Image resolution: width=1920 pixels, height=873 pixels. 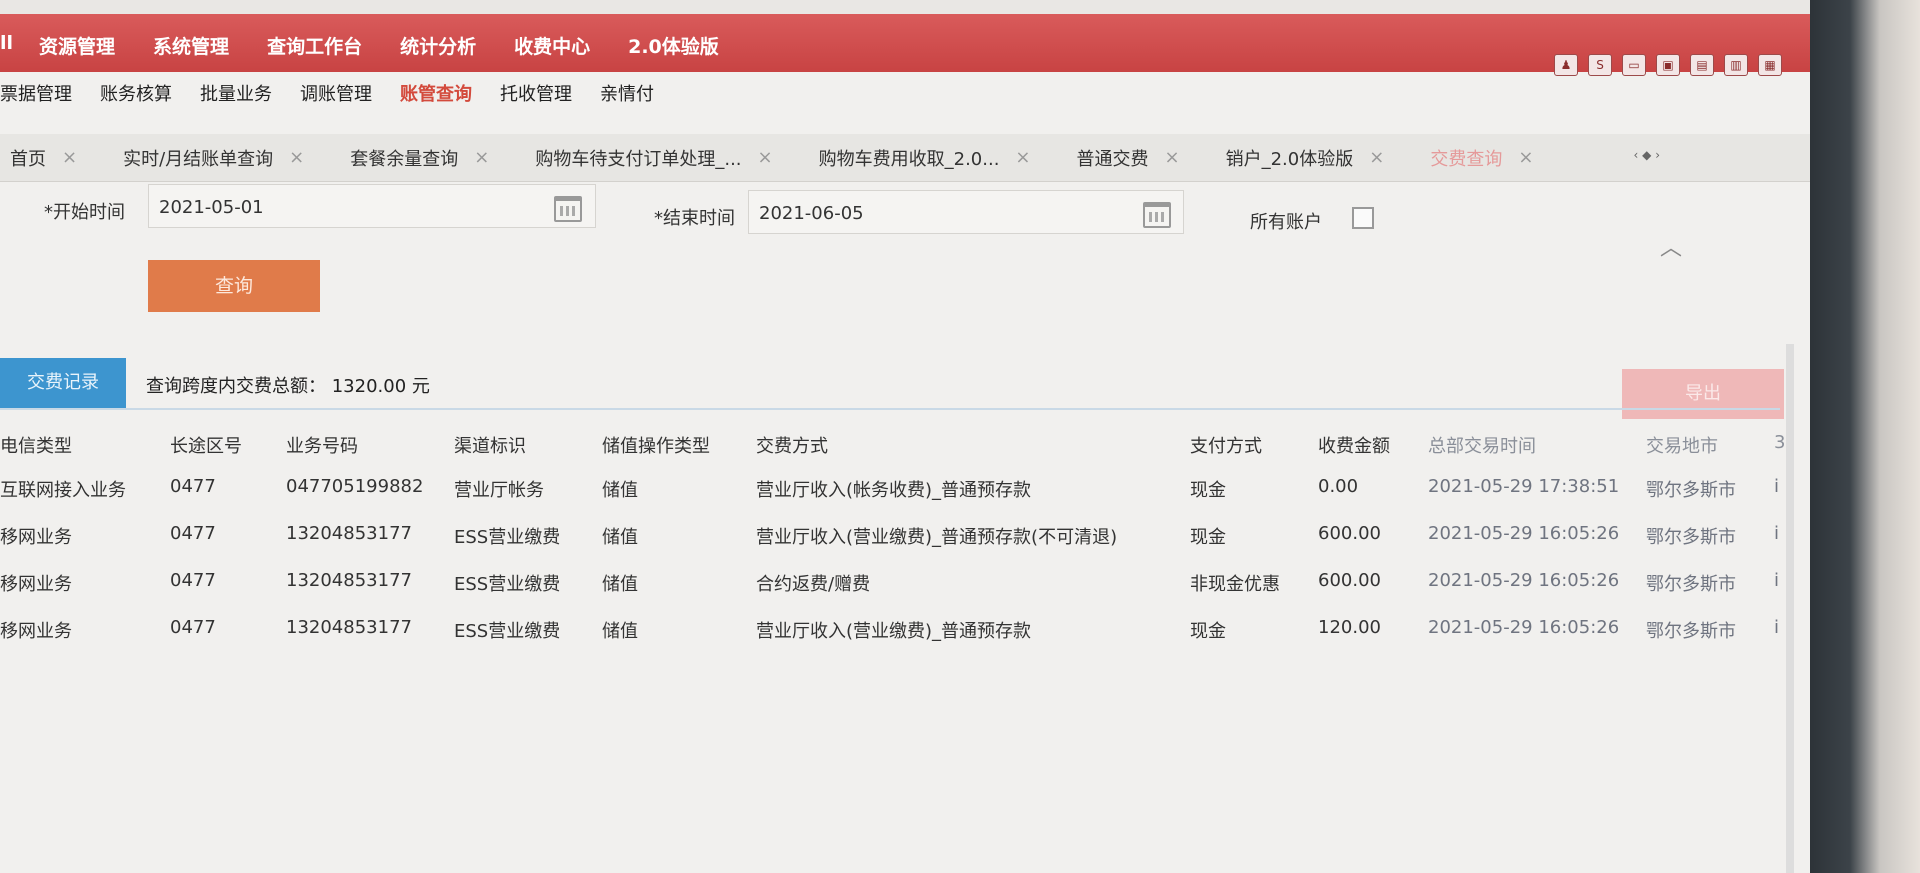 What do you see at coordinates (938, 158) in the screenshot?
I see `tab-cart-charge: 购物车费用收取_2.0... ×` at bounding box center [938, 158].